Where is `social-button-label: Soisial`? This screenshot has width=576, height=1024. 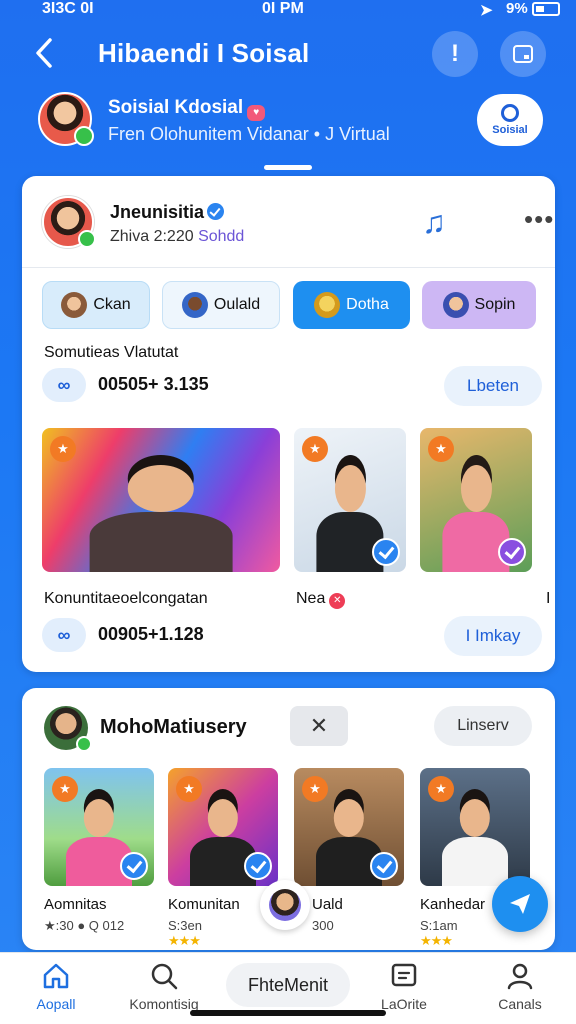 social-button-label: Soisial is located at coordinates (510, 130).